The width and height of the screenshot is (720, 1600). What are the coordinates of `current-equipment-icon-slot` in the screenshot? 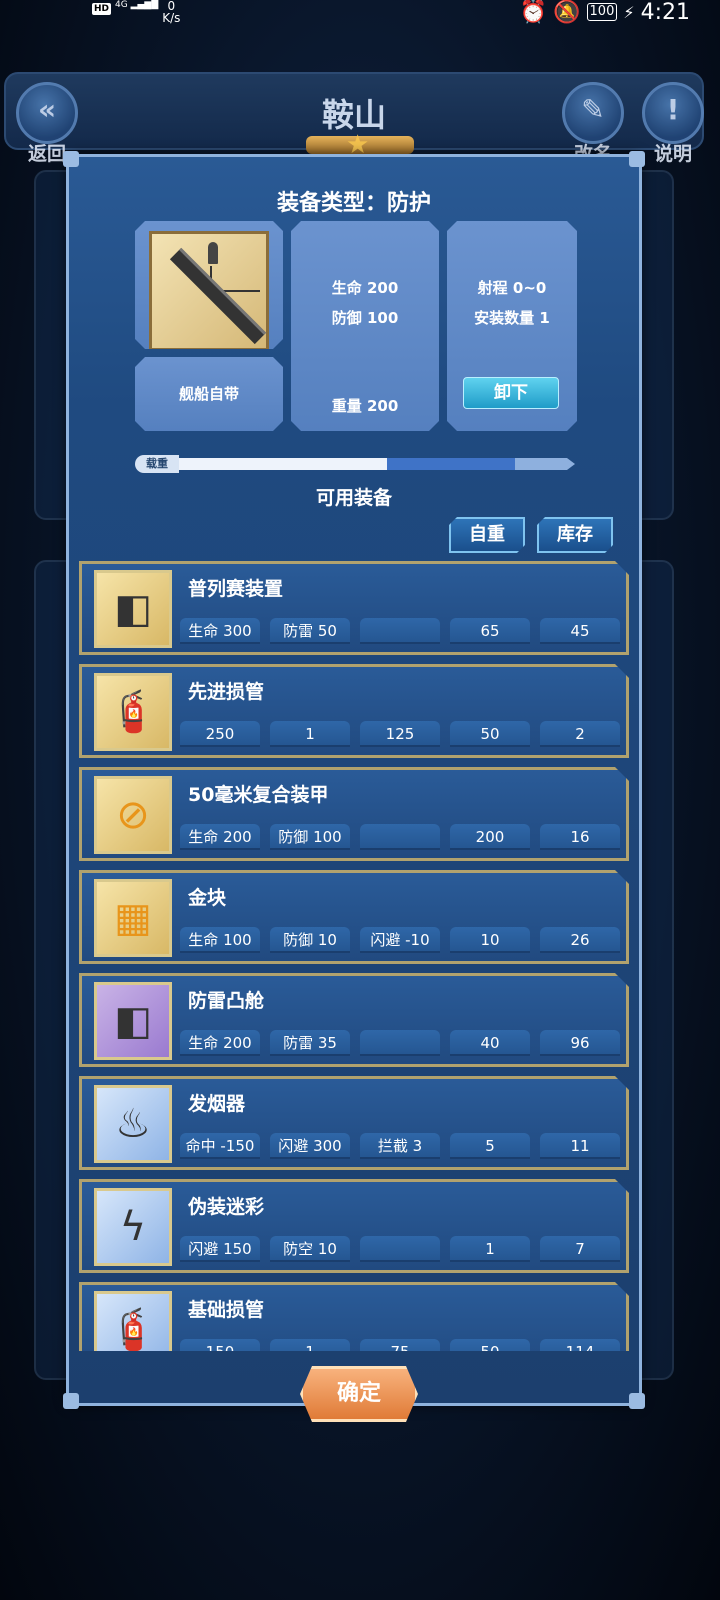 It's located at (209, 285).